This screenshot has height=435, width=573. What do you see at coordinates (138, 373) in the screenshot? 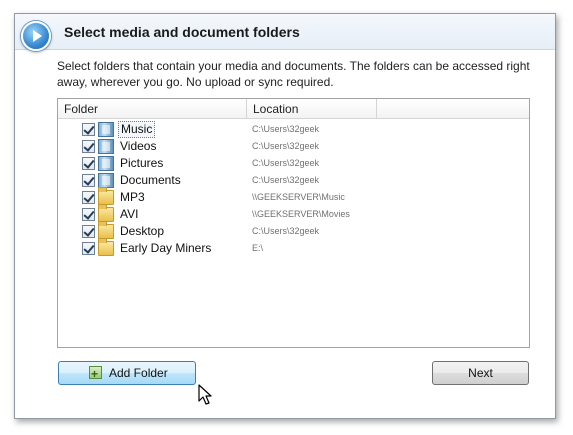
I see `add-folder-label: Add Folder` at bounding box center [138, 373].